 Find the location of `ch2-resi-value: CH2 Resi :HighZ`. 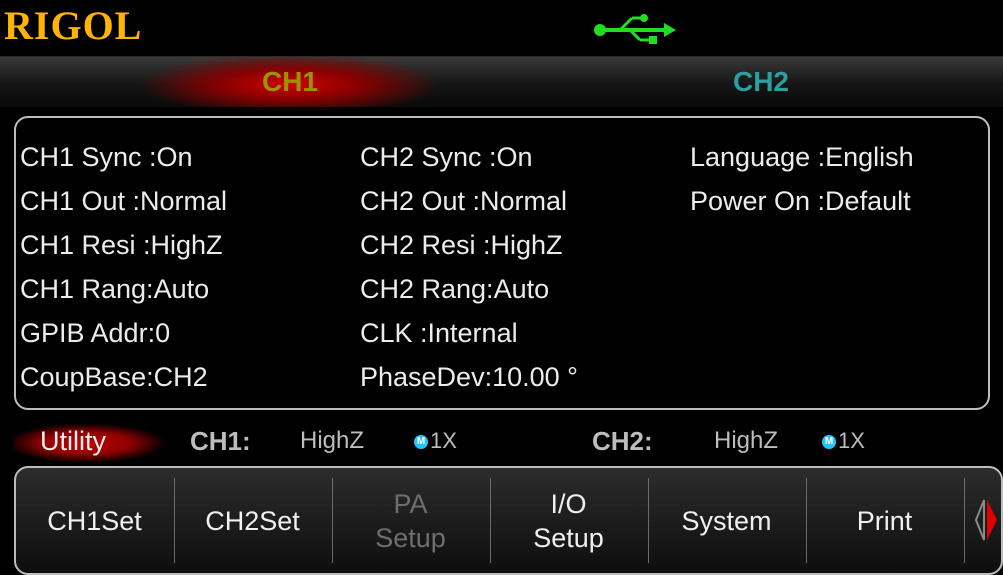

ch2-resi-value: CH2 Resi :HighZ is located at coordinates (461, 245).